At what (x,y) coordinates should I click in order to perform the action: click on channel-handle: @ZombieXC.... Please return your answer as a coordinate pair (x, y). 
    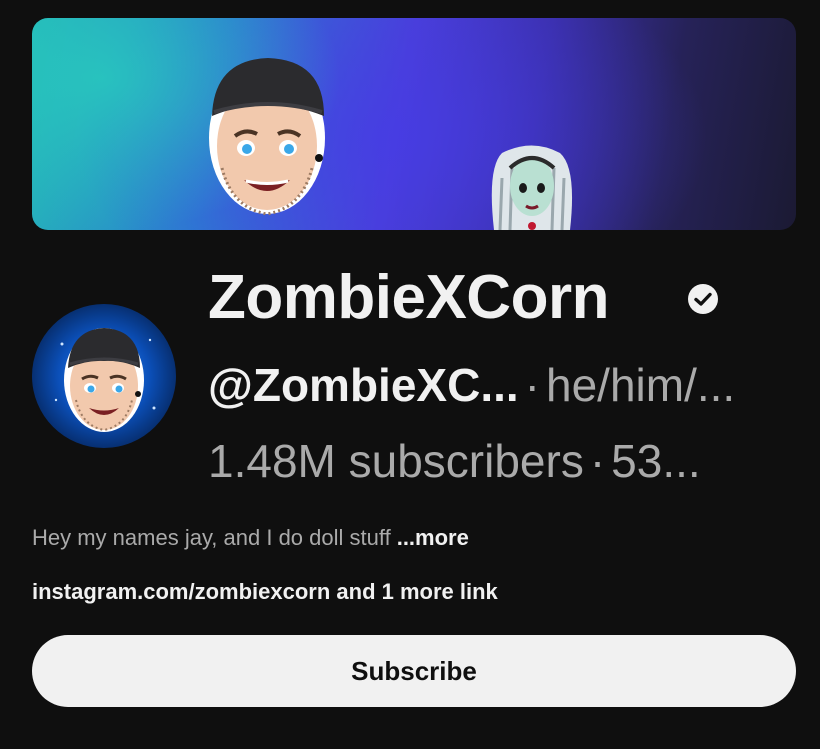
    Looking at the image, I should click on (363, 385).